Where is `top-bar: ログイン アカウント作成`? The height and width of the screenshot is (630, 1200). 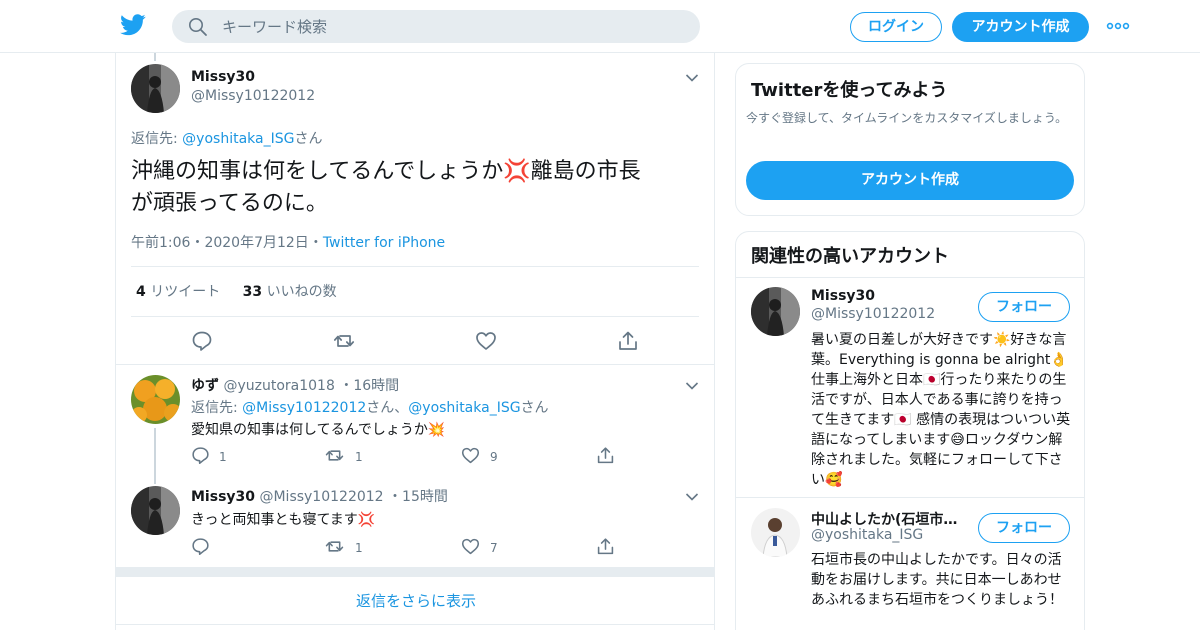
top-bar: ログイン アカウント作成 is located at coordinates (600, 26).